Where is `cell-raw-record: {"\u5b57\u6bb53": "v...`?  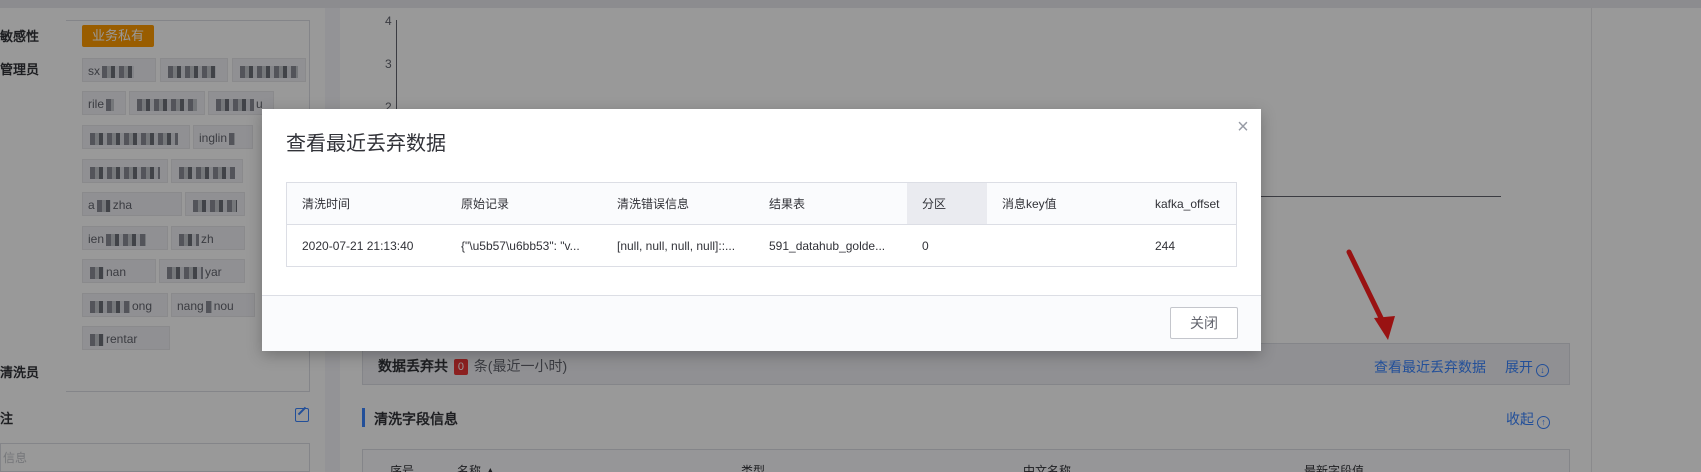
cell-raw-record: {"\u5b57\u6bb53": "v... is located at coordinates (520, 245).